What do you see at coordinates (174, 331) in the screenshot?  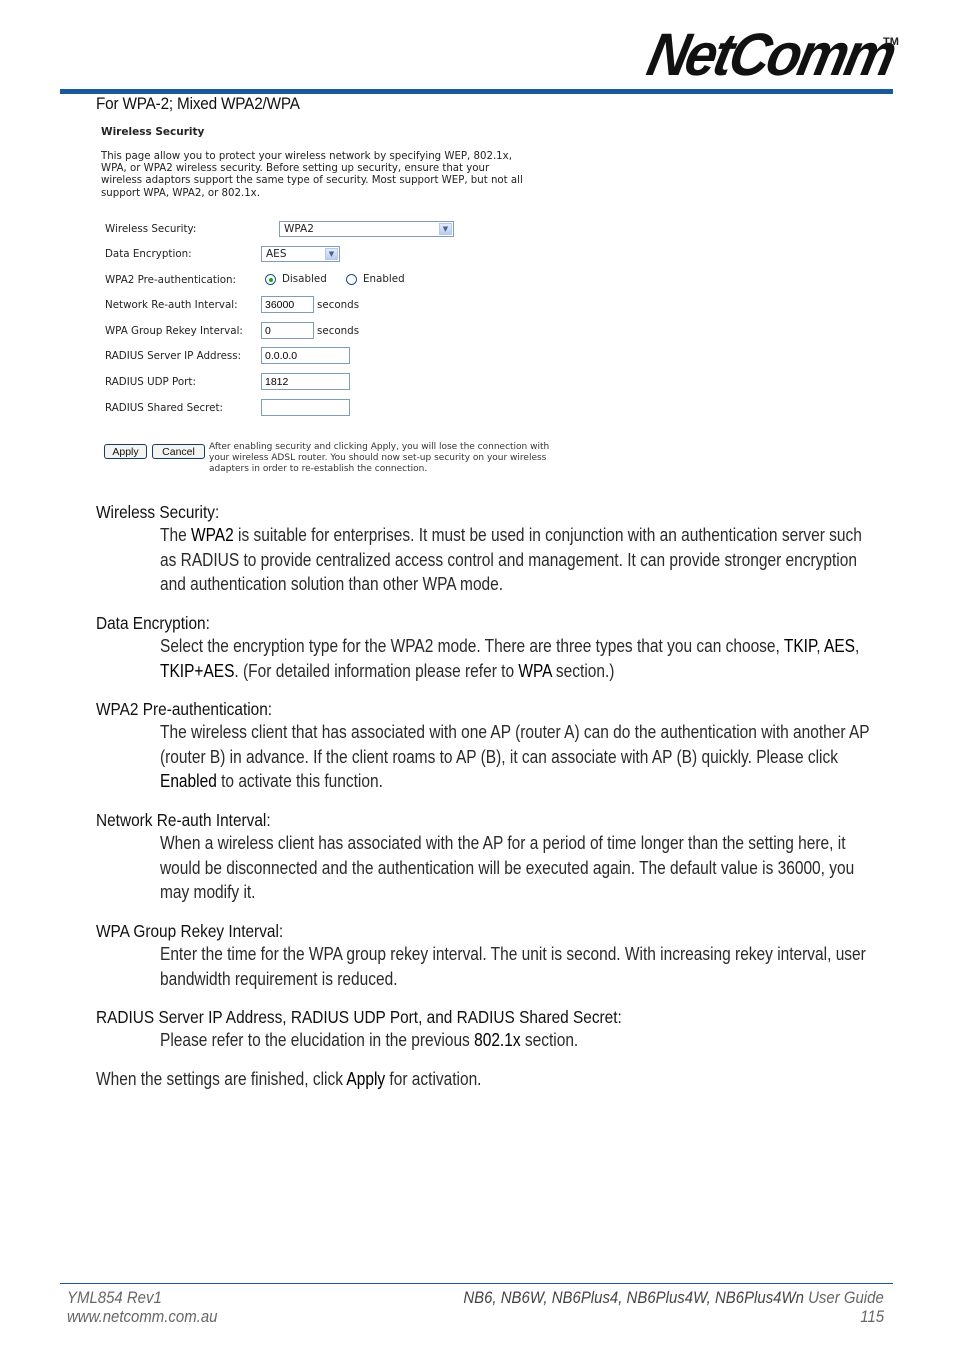 I see `label-rekey-interval: WPA Group Rekey Interval:` at bounding box center [174, 331].